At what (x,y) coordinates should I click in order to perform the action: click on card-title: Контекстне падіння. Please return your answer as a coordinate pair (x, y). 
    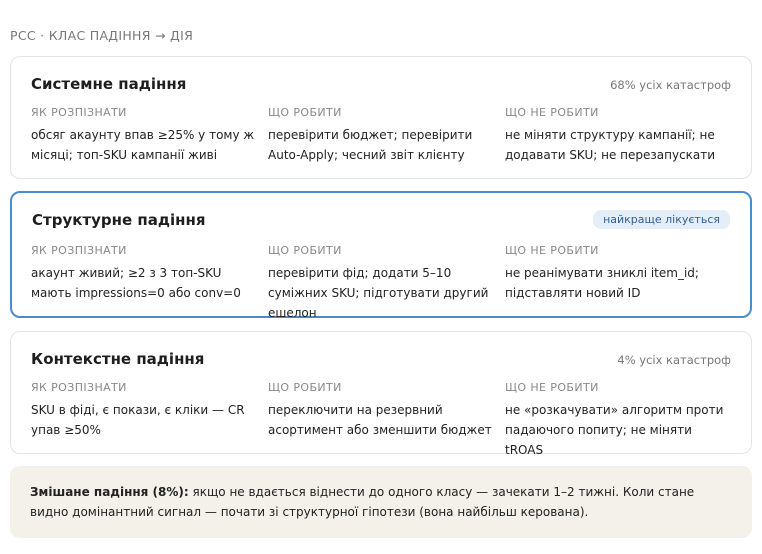
    Looking at the image, I should click on (118, 359).